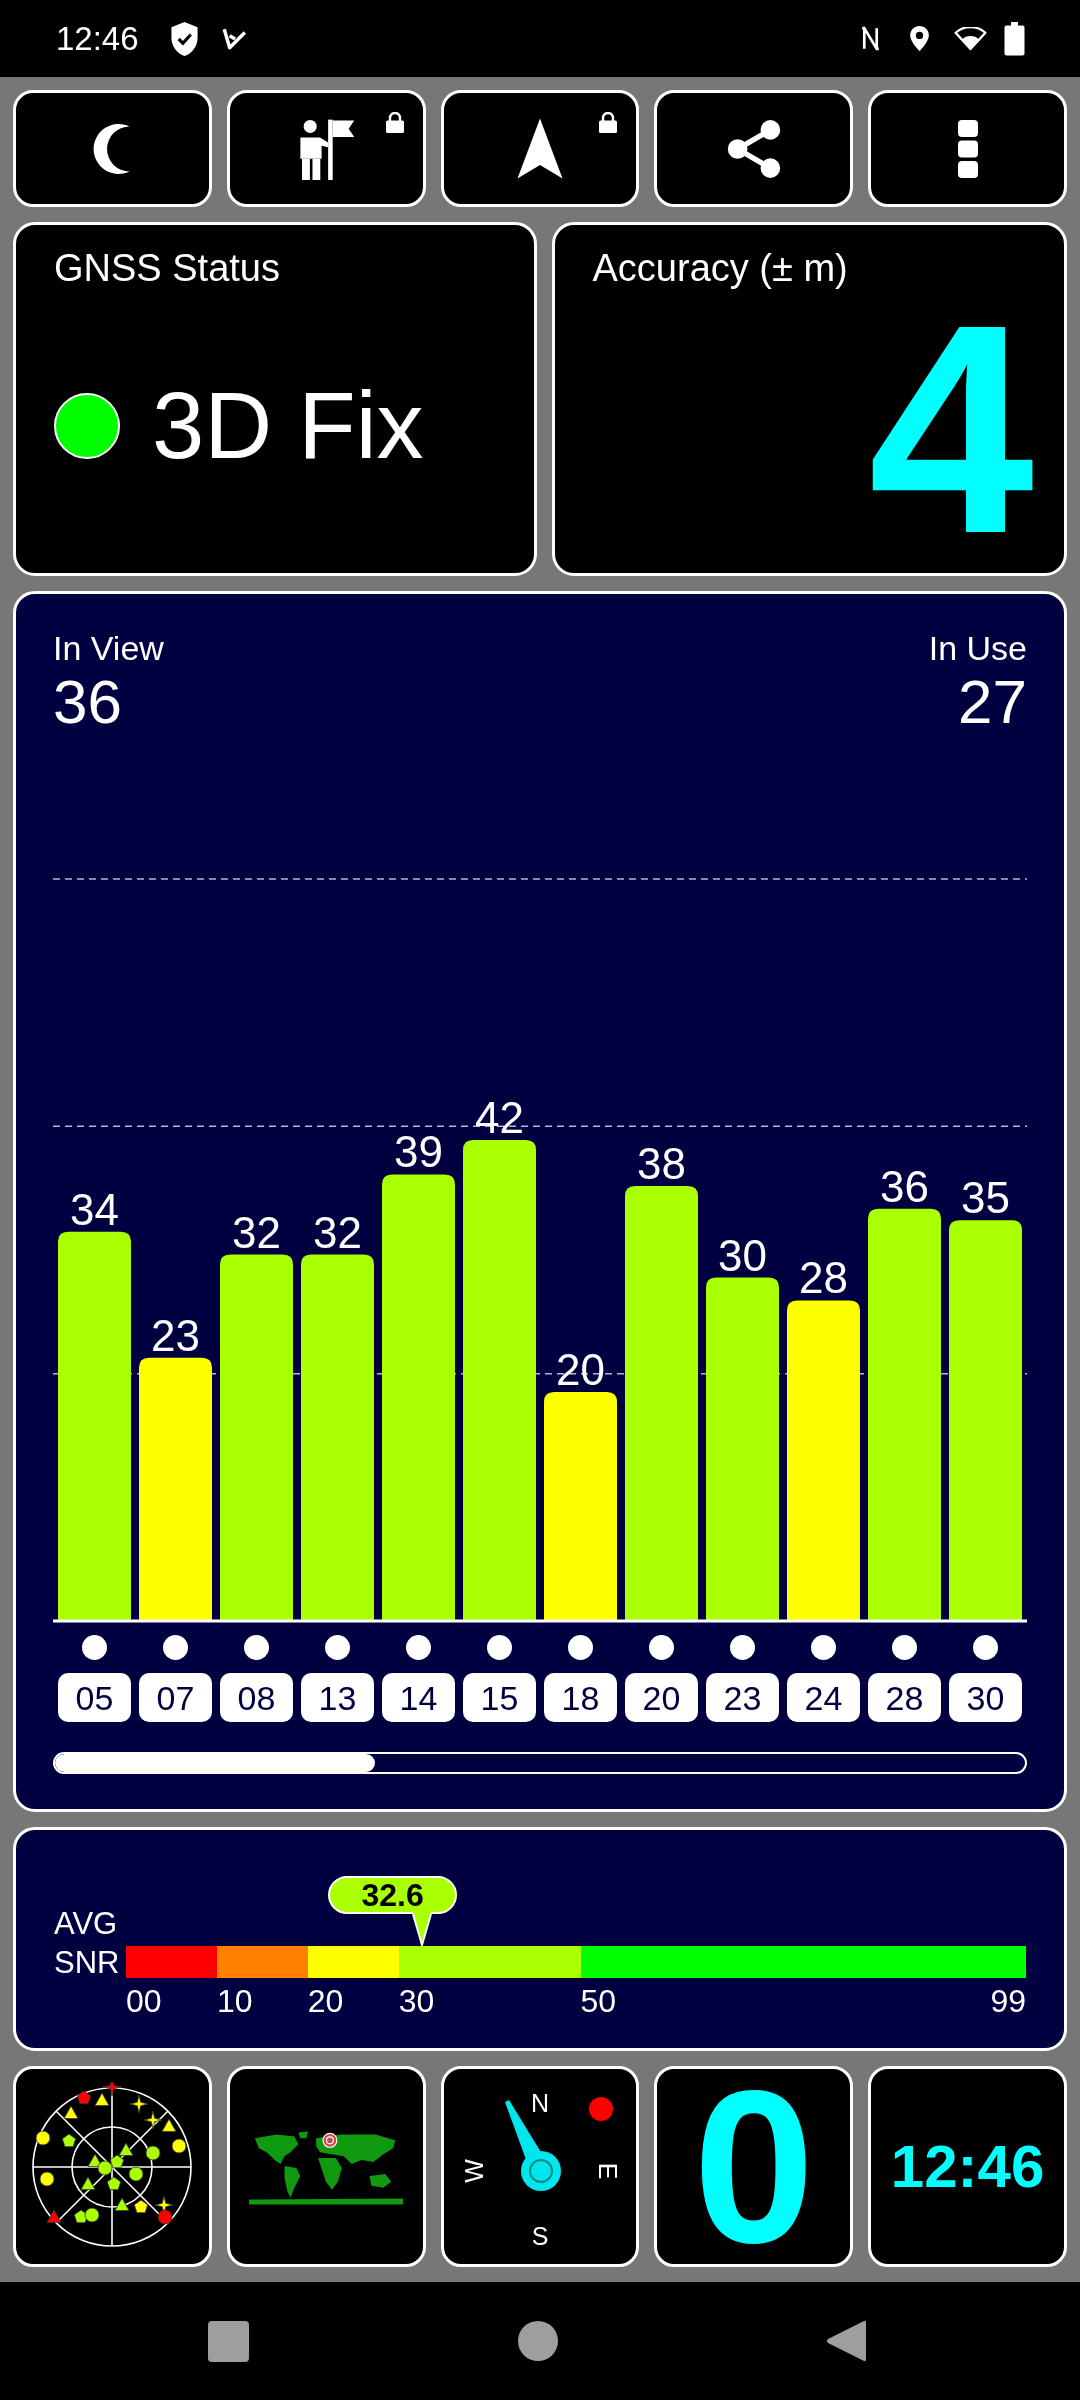 The height and width of the screenshot is (2400, 1080). Describe the element at coordinates (540, 2166) in the screenshot. I see `compass-button: N E S W` at that location.